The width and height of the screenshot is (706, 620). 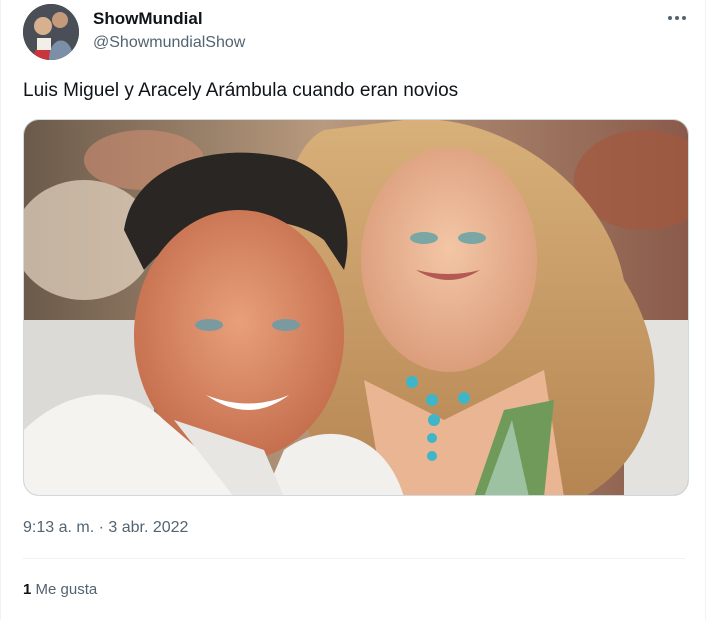 What do you see at coordinates (105, 528) in the screenshot?
I see `tweet-timestamp: 9:13 a. m. · 3 abr. 2022` at bounding box center [105, 528].